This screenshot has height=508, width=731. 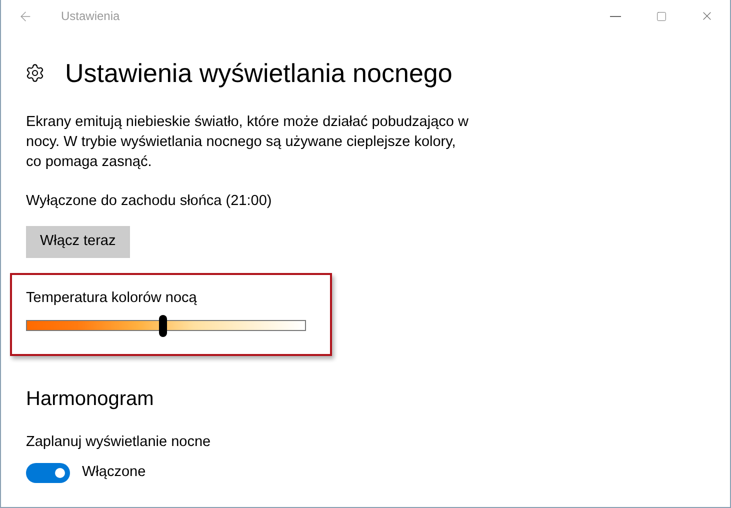 I want to click on maximize-icon, so click(x=661, y=16).